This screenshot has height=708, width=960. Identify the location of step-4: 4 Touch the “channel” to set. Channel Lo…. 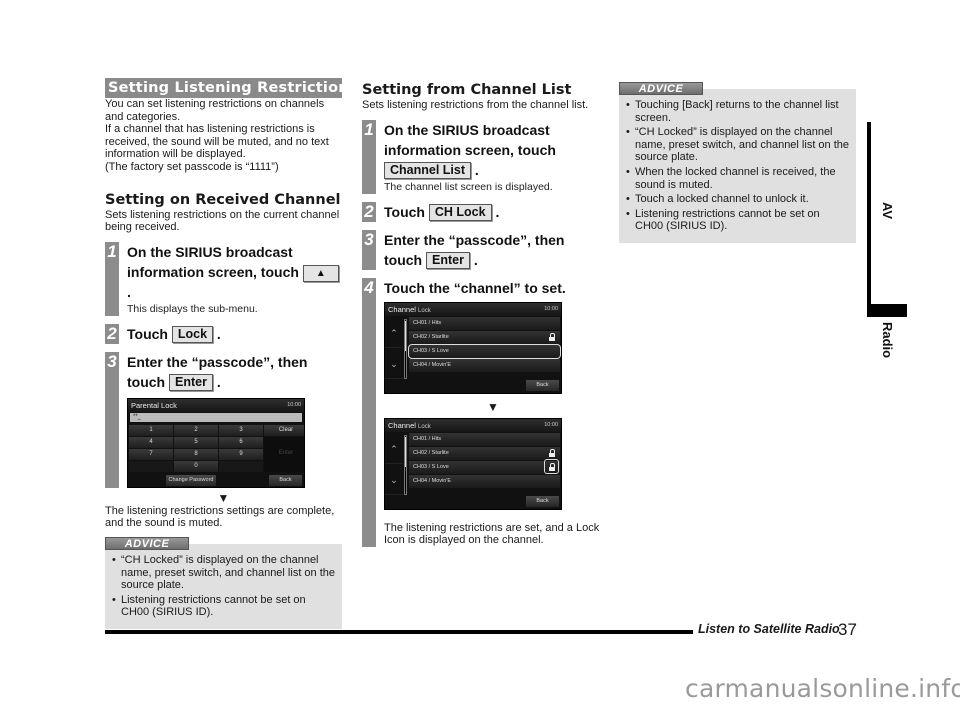
(482, 412).